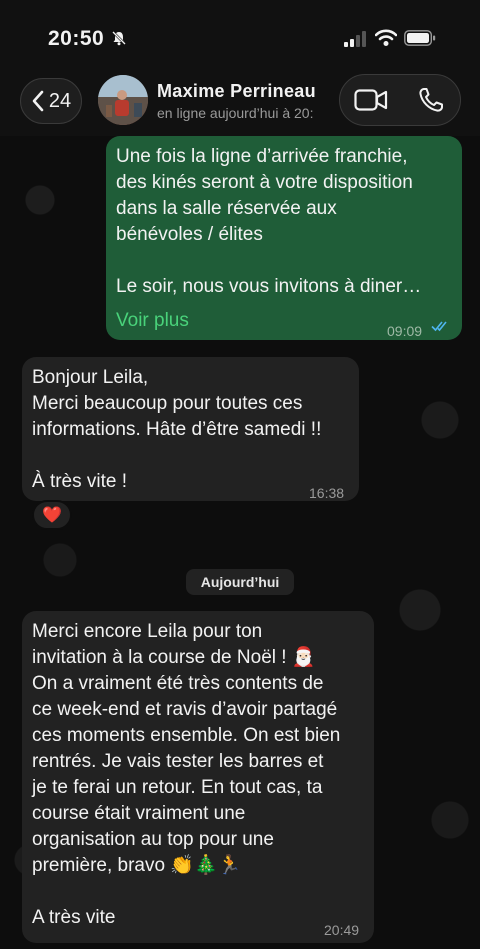 This screenshot has height=949, width=480. I want to click on chevron-left-icon, so click(38, 101).